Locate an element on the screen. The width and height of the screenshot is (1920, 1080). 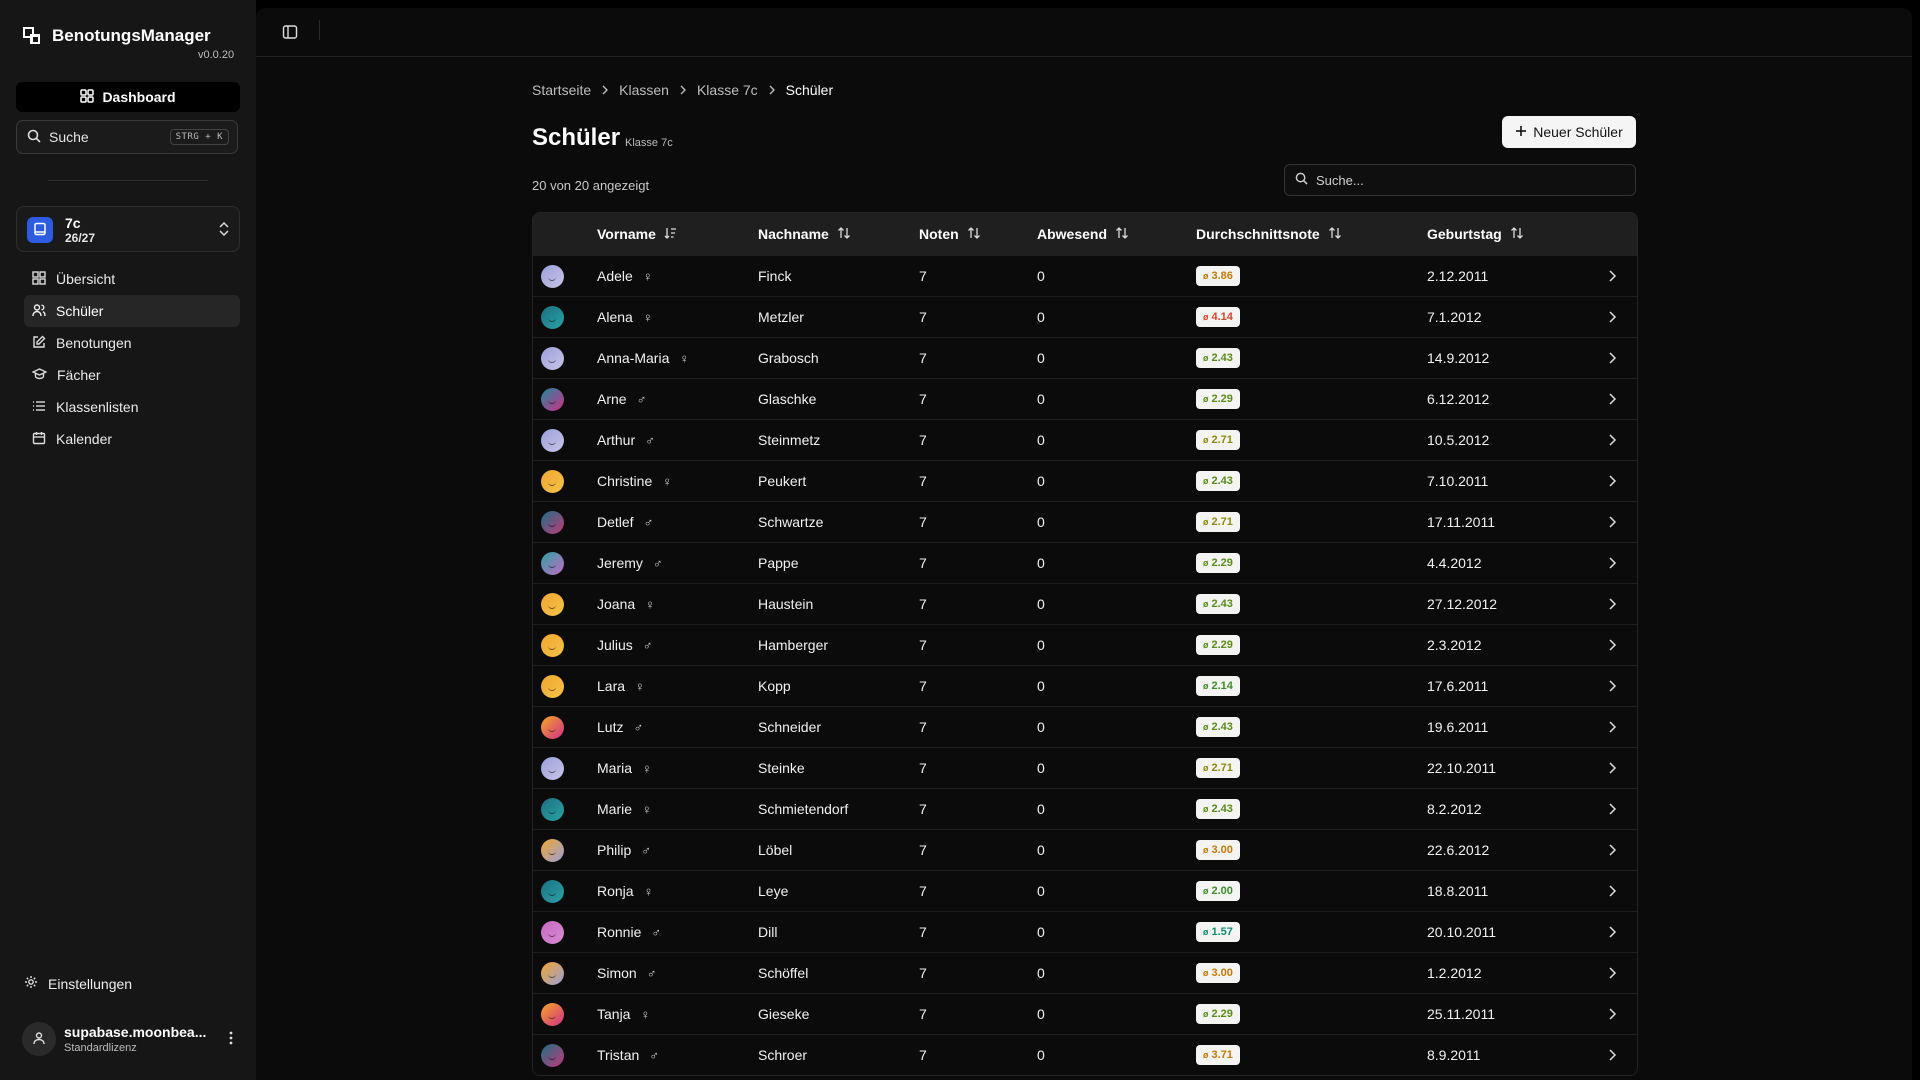
sidebar-item-uebersicht: Übersicht is located at coordinates (132, 279).